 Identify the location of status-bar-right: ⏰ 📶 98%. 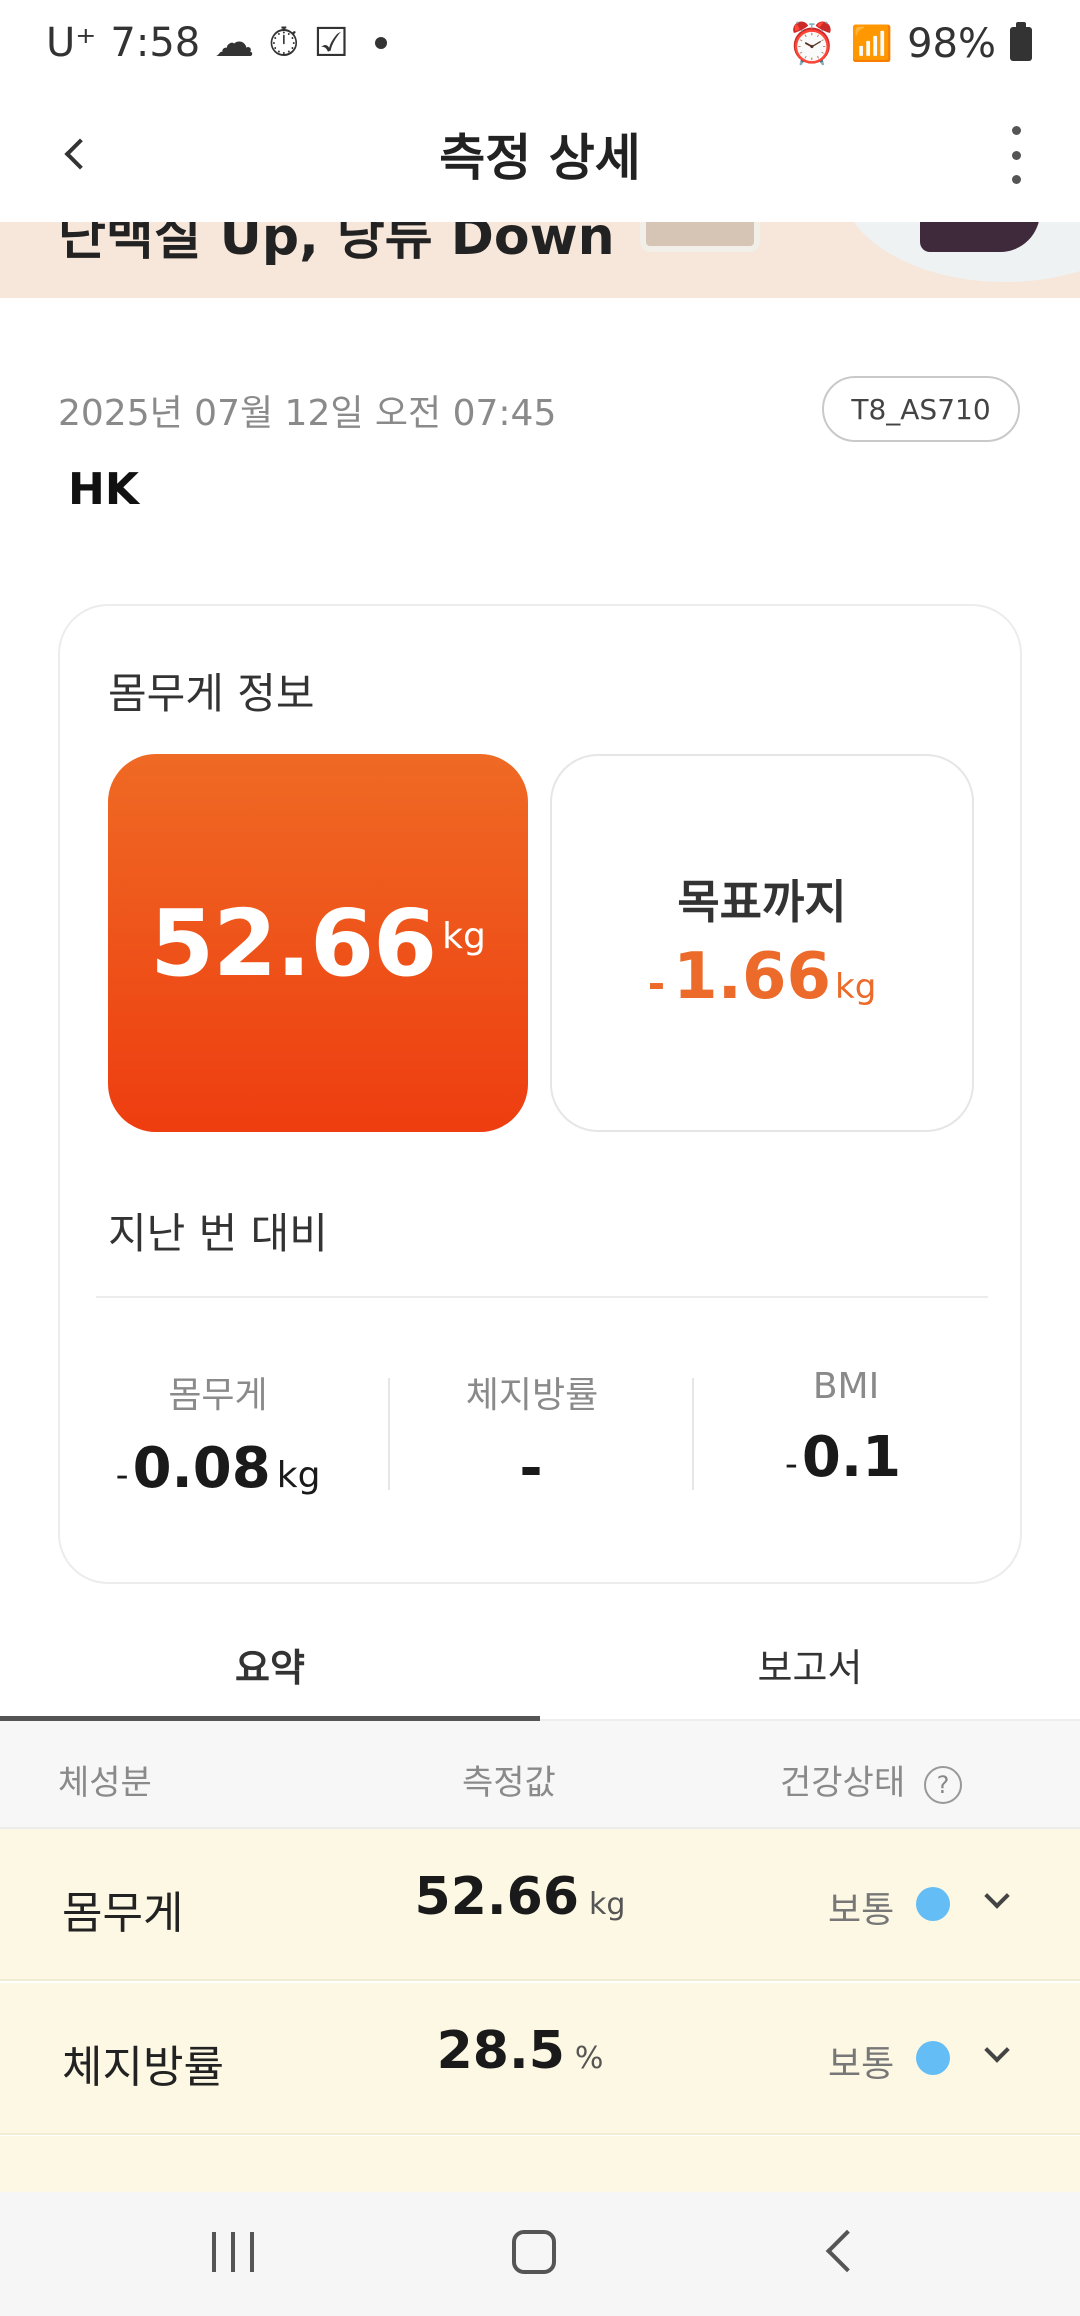
(909, 43).